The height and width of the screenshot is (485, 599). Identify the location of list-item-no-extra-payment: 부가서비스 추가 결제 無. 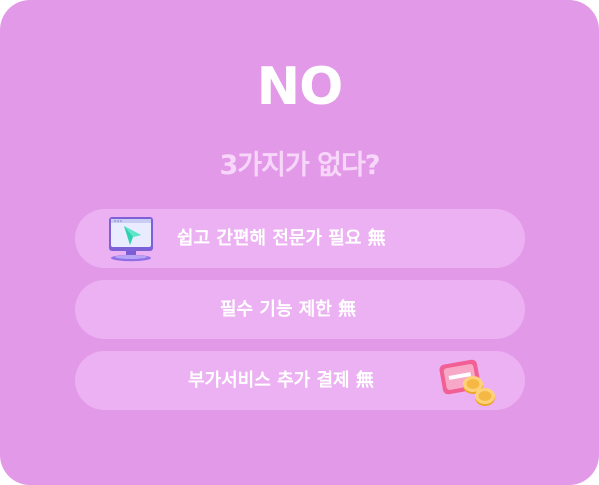
(300, 380).